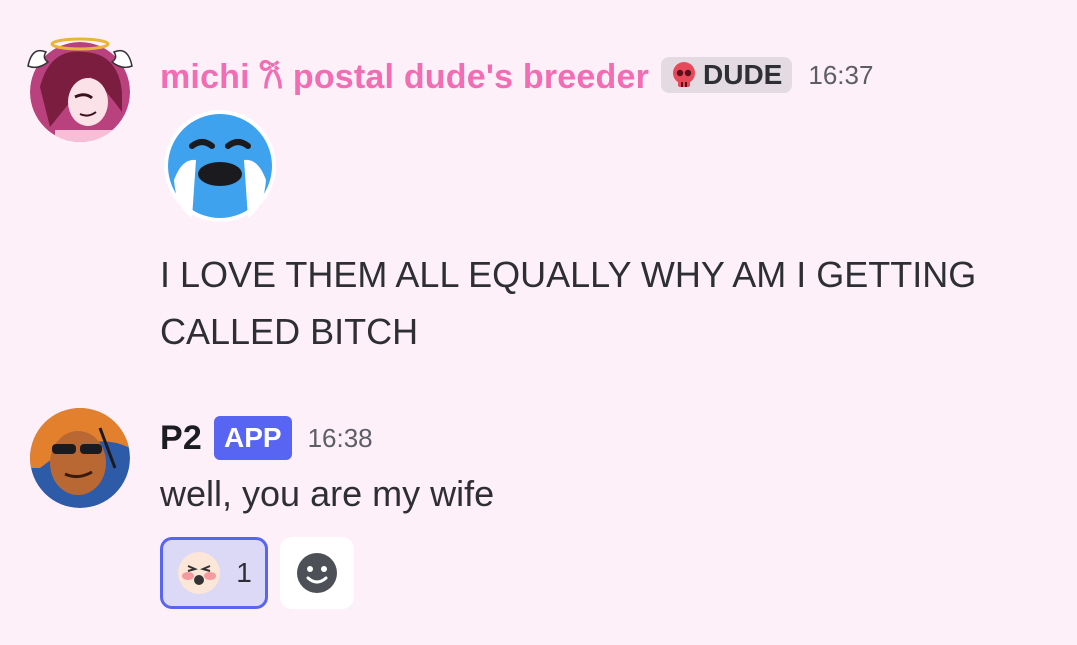 Image resolution: width=1077 pixels, height=645 pixels. What do you see at coordinates (80, 53) in the screenshot?
I see `halo-icon` at bounding box center [80, 53].